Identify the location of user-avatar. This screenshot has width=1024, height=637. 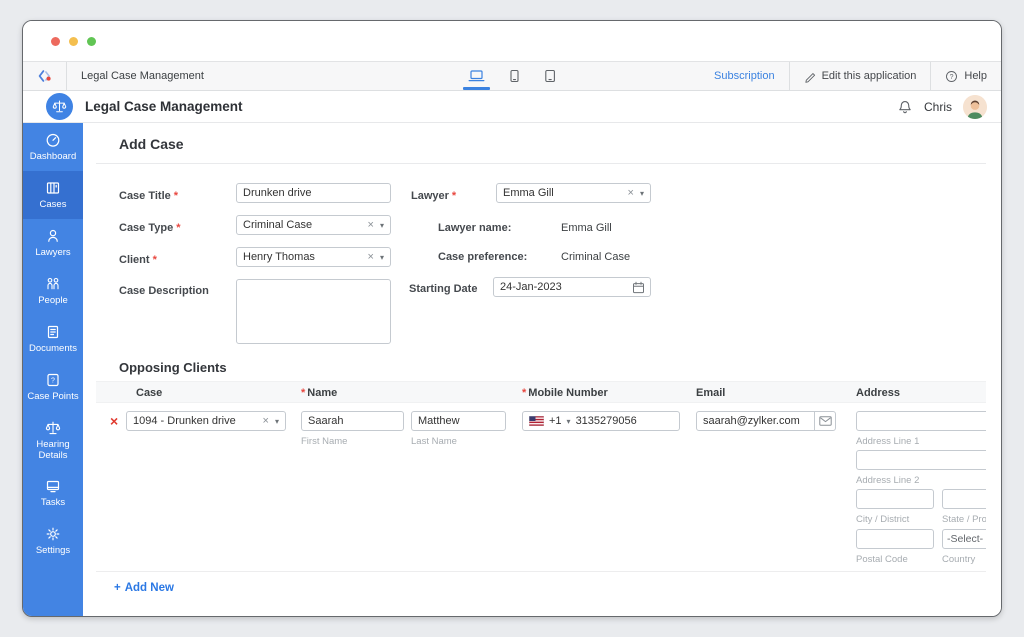
(975, 106).